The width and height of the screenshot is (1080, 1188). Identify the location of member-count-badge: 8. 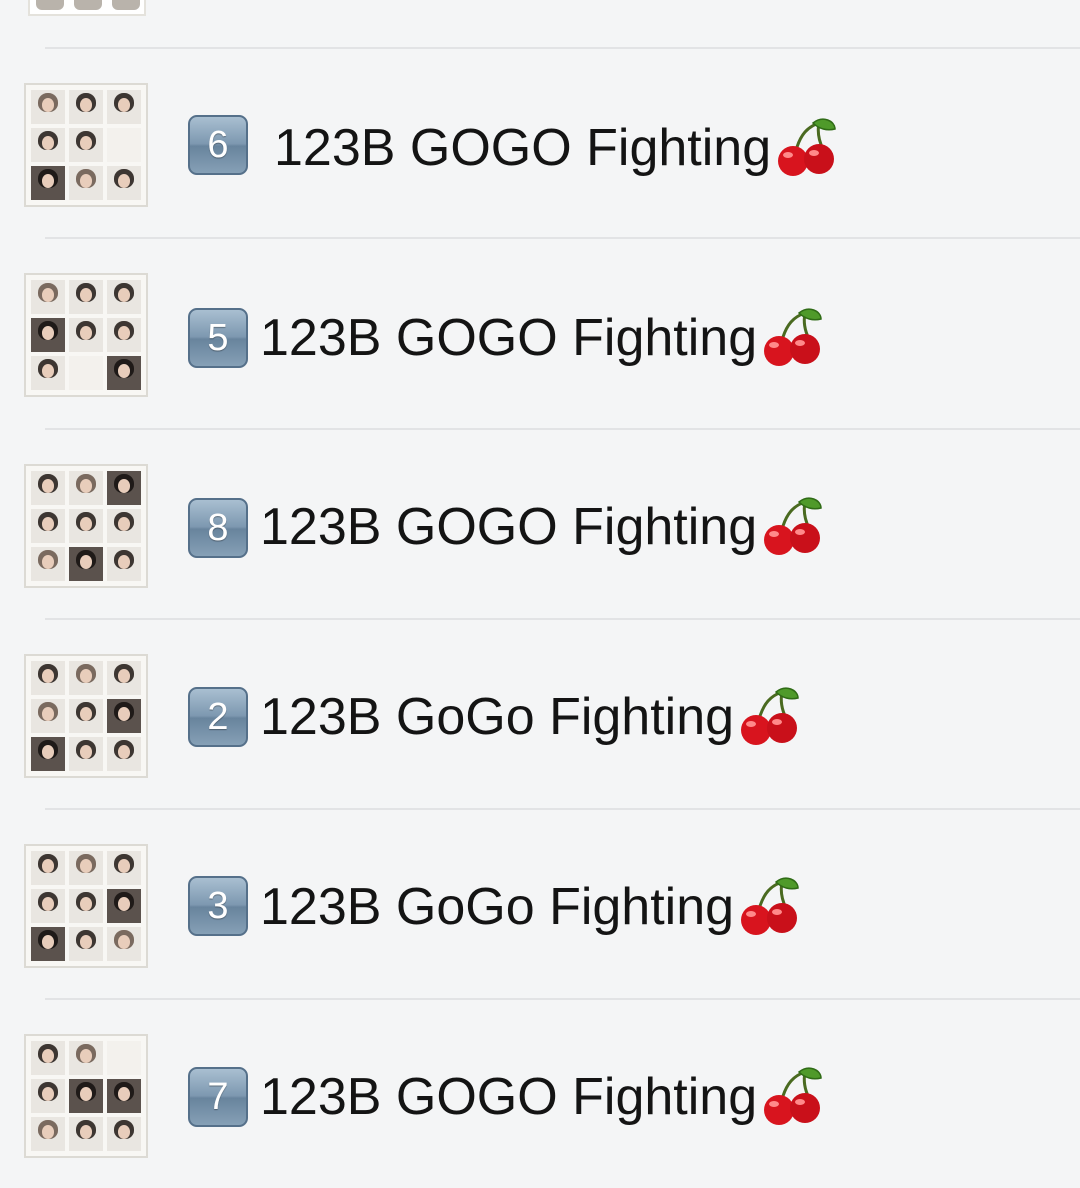
(218, 528).